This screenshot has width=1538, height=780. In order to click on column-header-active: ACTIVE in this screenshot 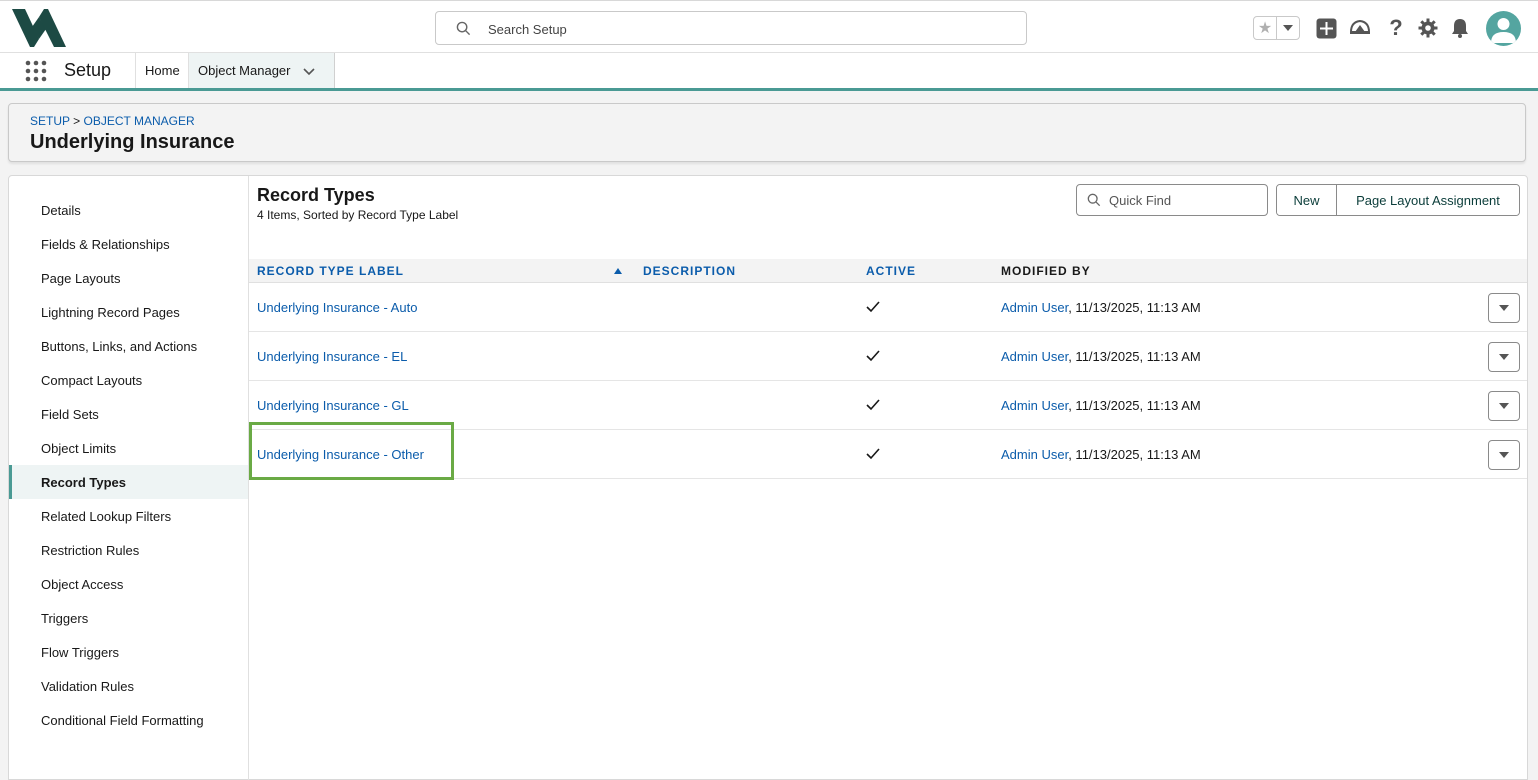, I will do `click(891, 271)`.